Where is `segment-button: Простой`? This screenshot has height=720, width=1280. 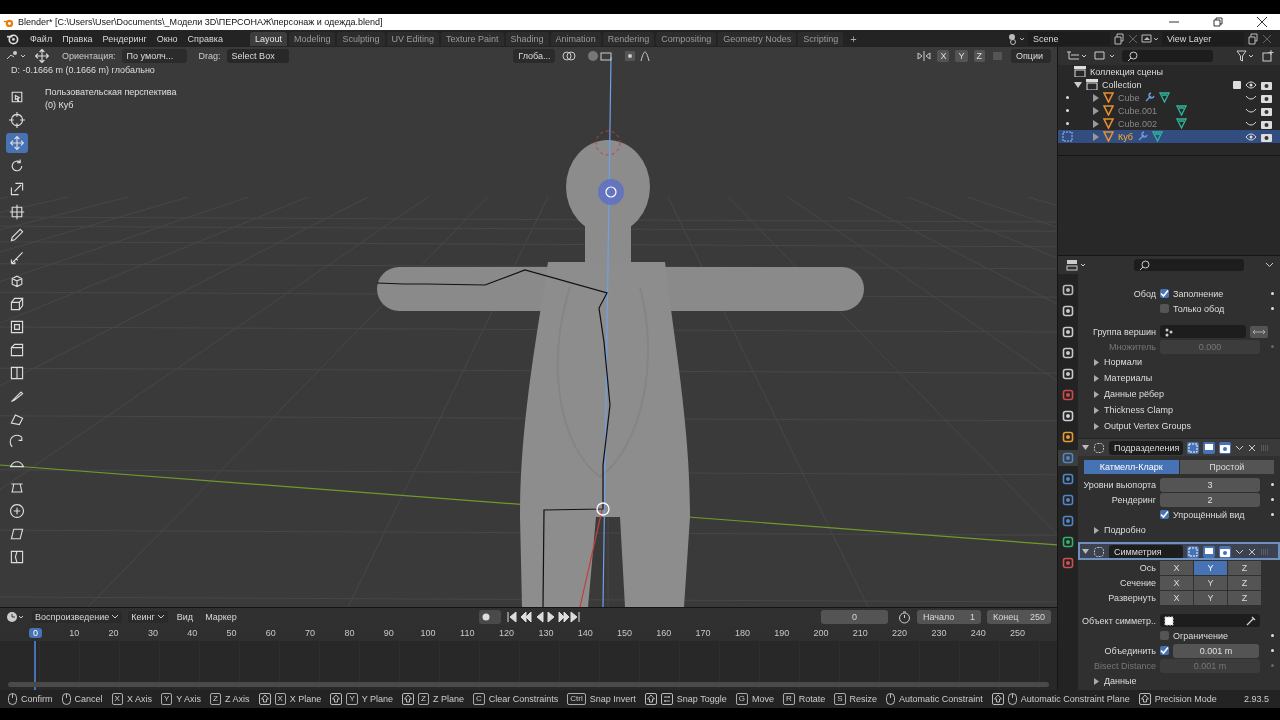
segment-button: Простой is located at coordinates (1226, 466).